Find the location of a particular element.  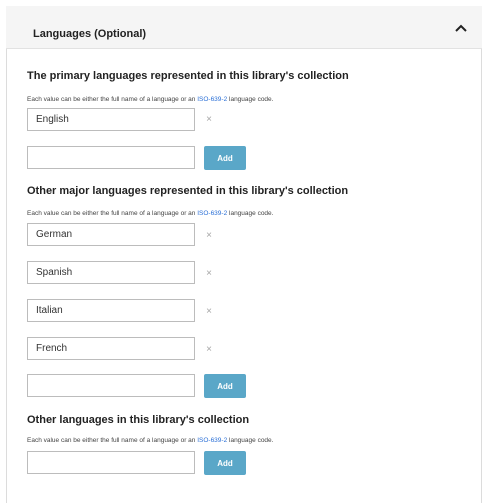

other-add-button: Add is located at coordinates (225, 463).